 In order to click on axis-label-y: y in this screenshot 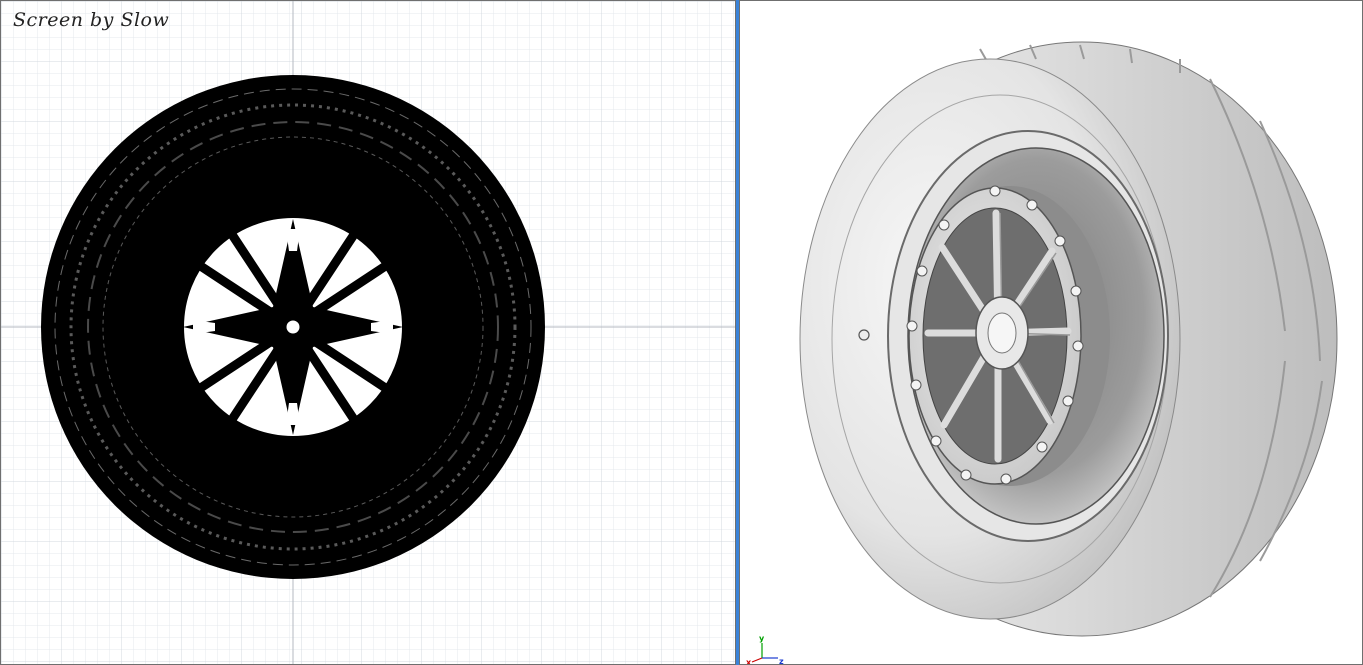, I will do `click(762, 638)`.